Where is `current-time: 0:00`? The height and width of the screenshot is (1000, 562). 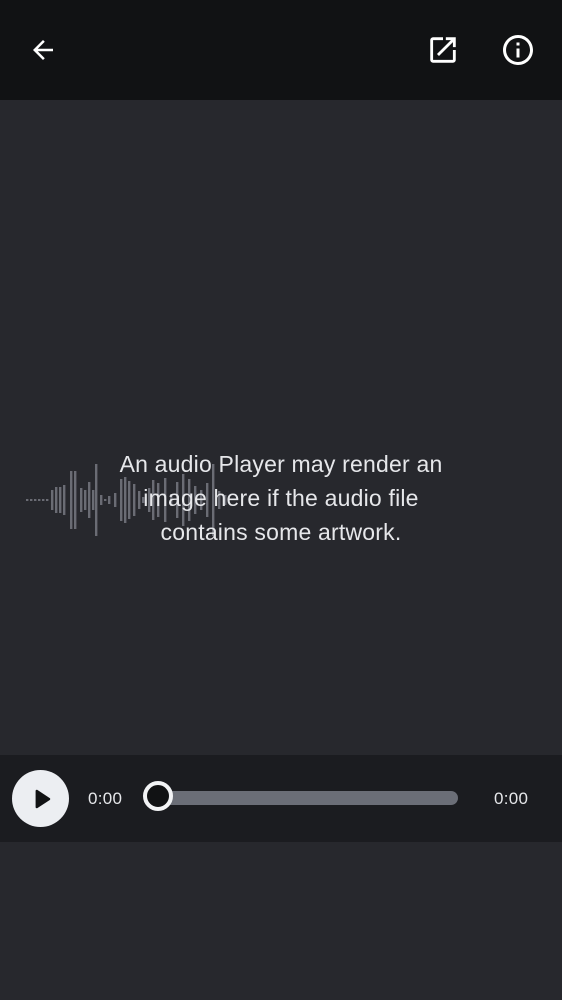
current-time: 0:00 is located at coordinates (105, 798).